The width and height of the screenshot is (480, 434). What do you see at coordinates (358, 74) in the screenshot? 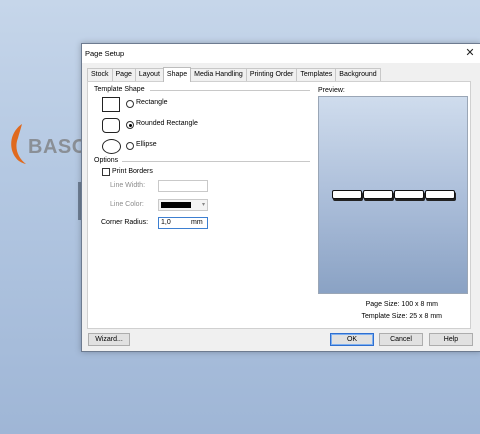
I see `tab-background: Background` at bounding box center [358, 74].